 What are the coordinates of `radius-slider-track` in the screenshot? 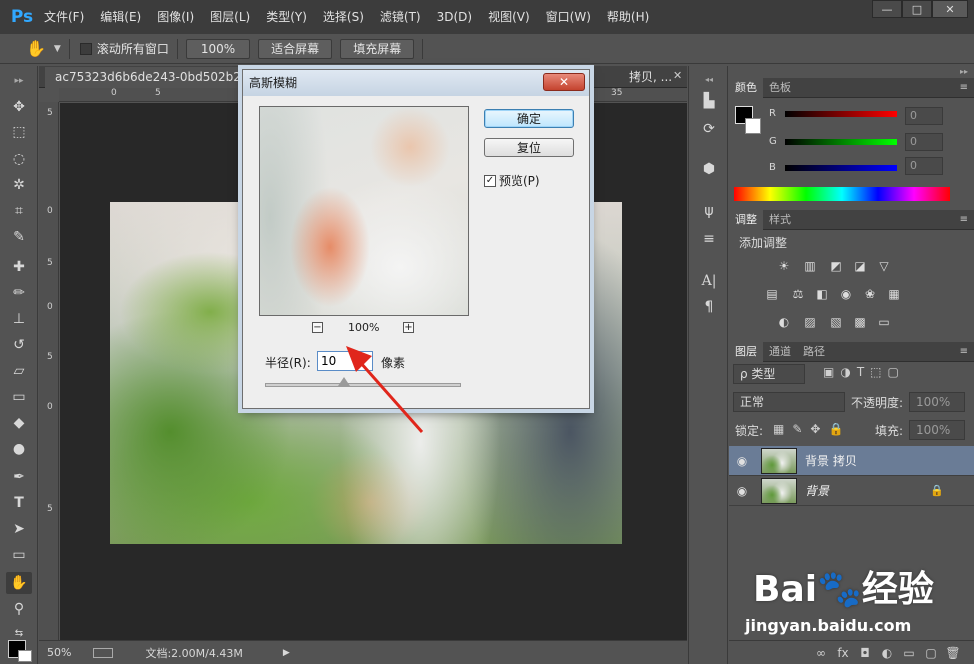 It's located at (363, 385).